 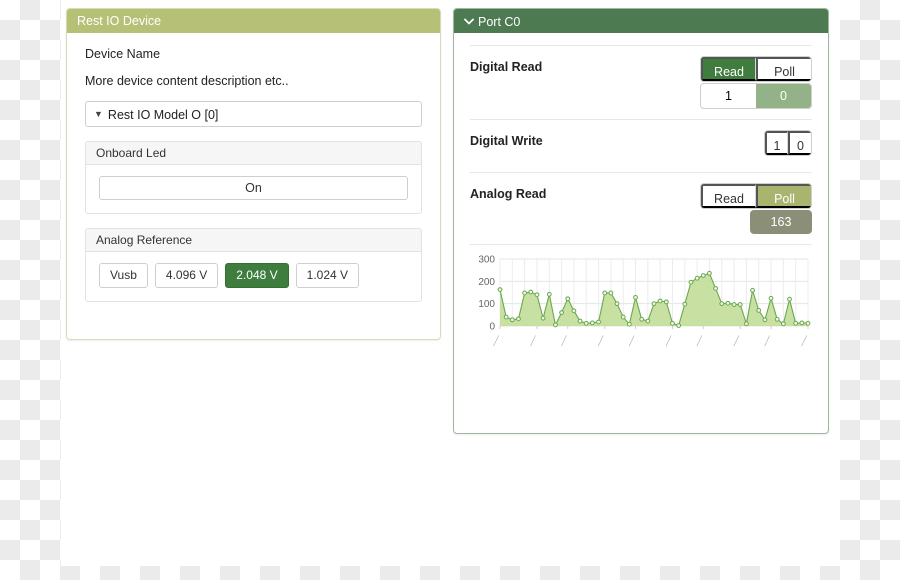 What do you see at coordinates (783, 69) in the screenshot?
I see `digital-read-mode-poll: Poll` at bounding box center [783, 69].